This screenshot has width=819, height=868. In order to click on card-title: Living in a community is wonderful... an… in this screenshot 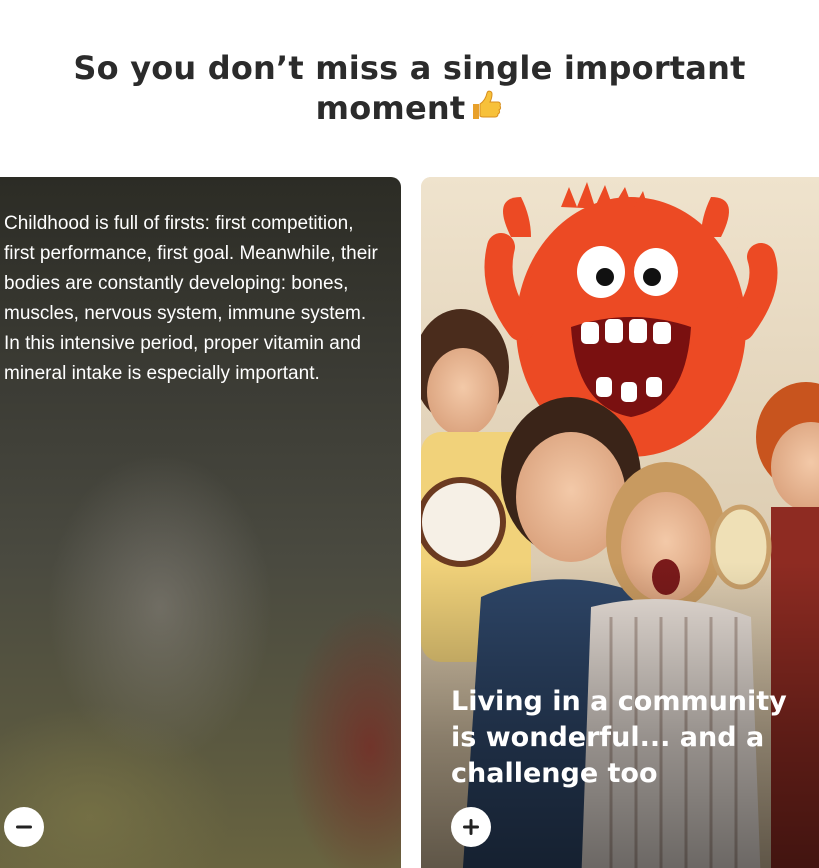, I will do `click(619, 737)`.